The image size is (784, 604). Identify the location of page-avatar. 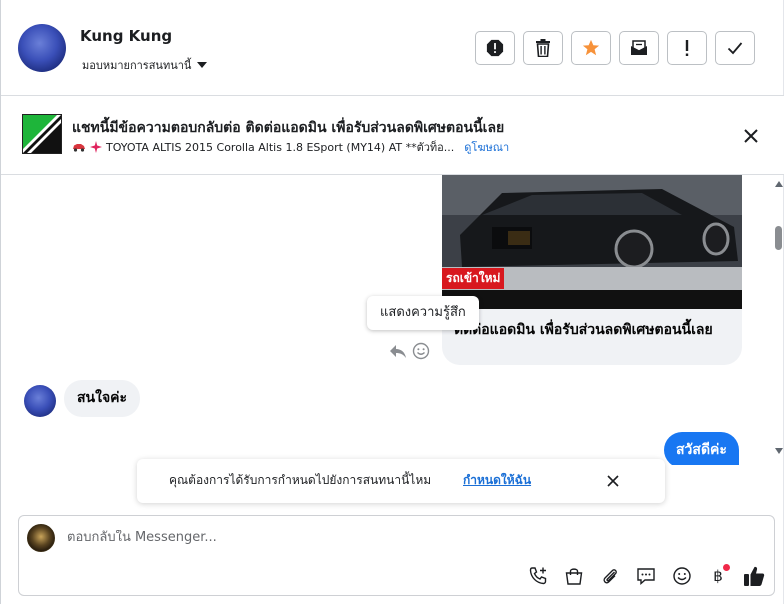
(41, 538).